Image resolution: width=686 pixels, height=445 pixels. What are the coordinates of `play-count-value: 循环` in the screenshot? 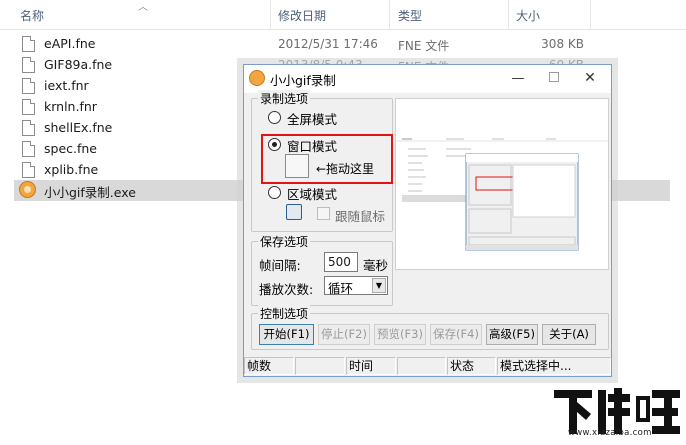 It's located at (341, 288).